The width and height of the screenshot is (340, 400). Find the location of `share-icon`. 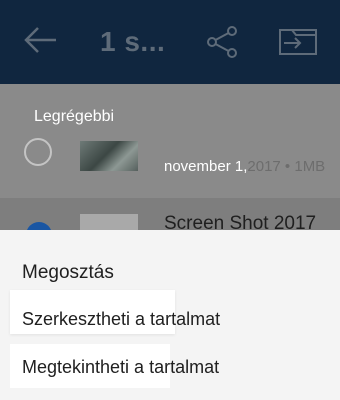

share-icon is located at coordinates (222, 42).